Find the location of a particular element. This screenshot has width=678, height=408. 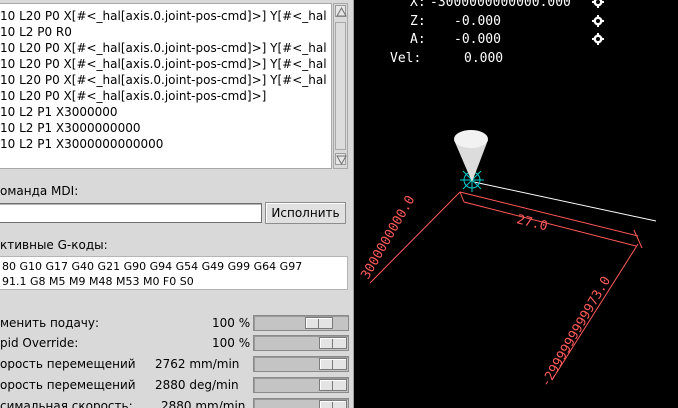

jog-speed-angular-label: орость перемещений is located at coordinates (68, 385).